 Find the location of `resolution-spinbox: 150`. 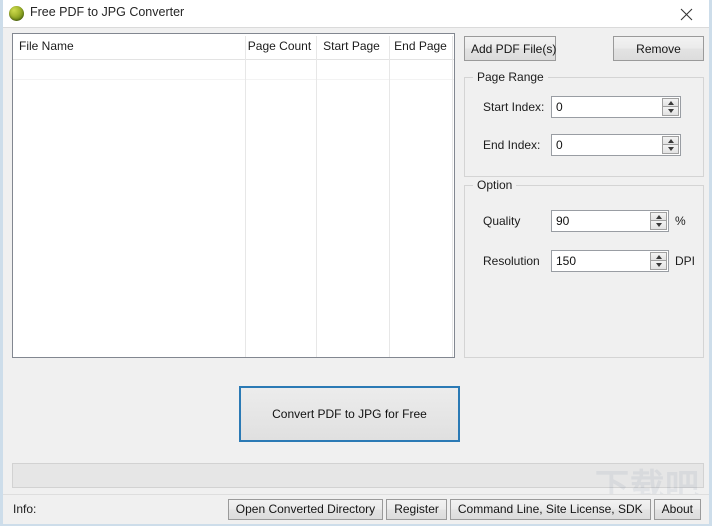

resolution-spinbox: 150 is located at coordinates (610, 261).